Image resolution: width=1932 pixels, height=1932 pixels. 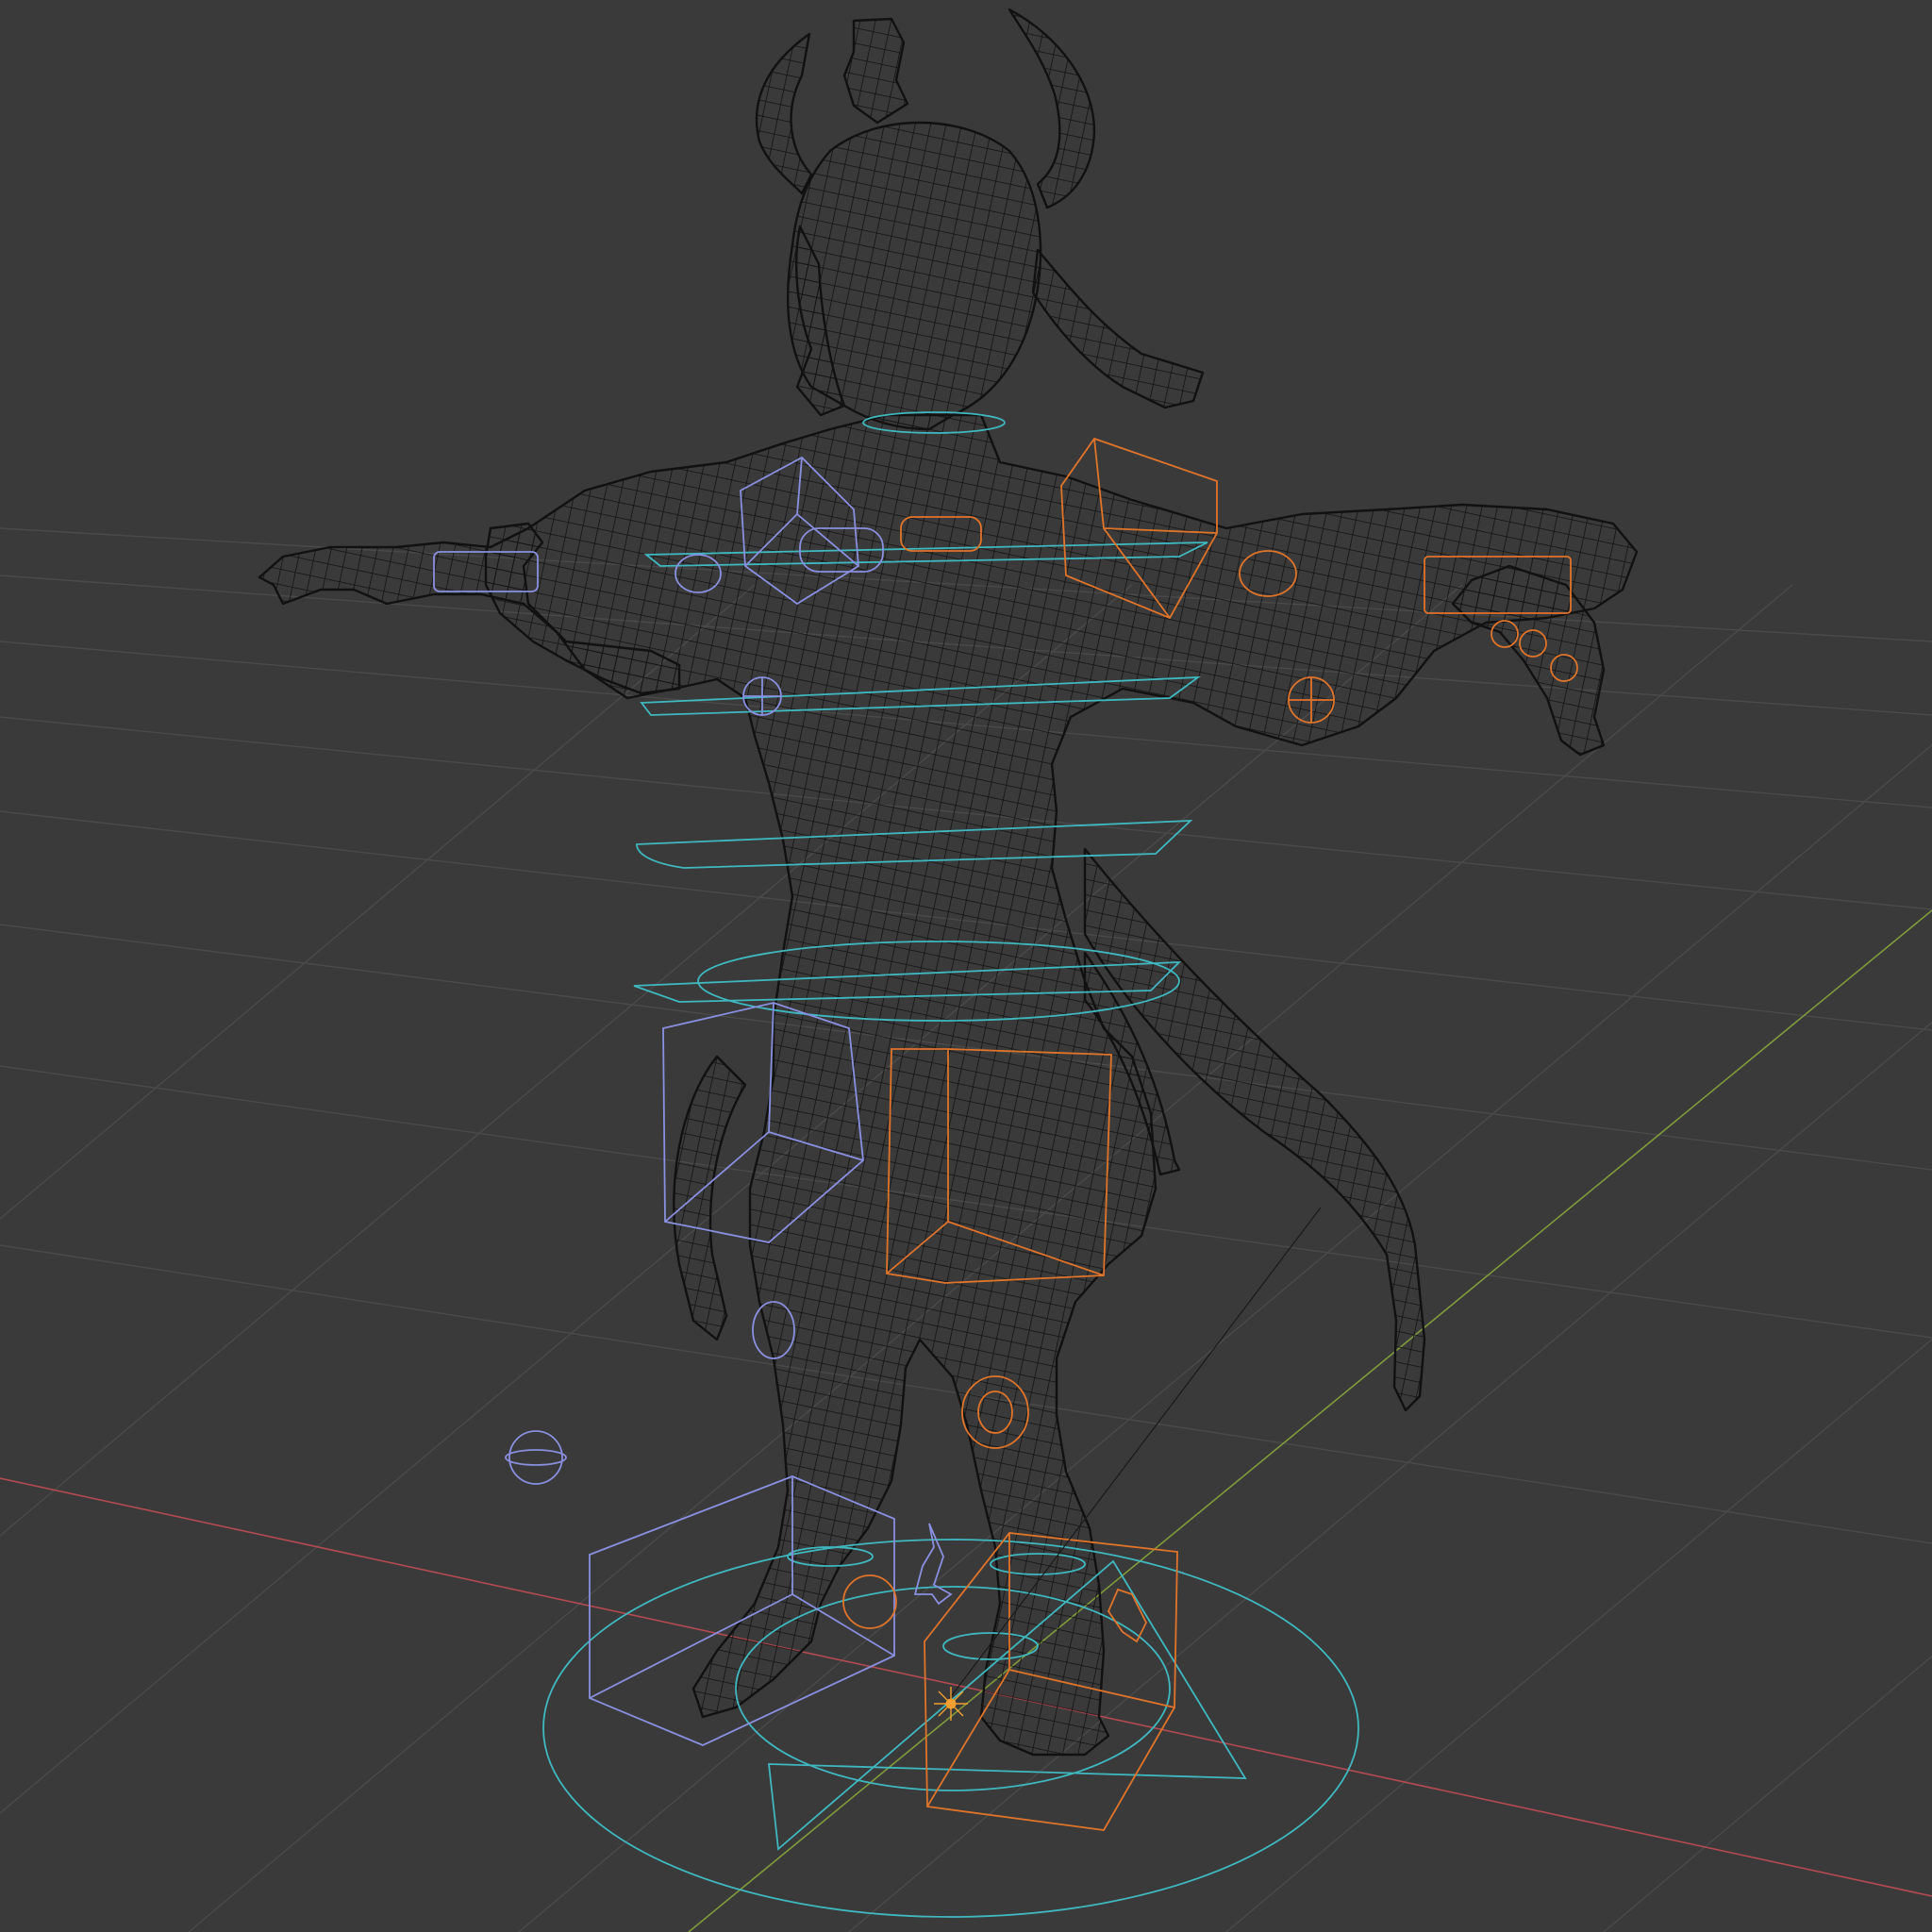 I want to click on left-knee-pole, so click(x=535, y=1457).